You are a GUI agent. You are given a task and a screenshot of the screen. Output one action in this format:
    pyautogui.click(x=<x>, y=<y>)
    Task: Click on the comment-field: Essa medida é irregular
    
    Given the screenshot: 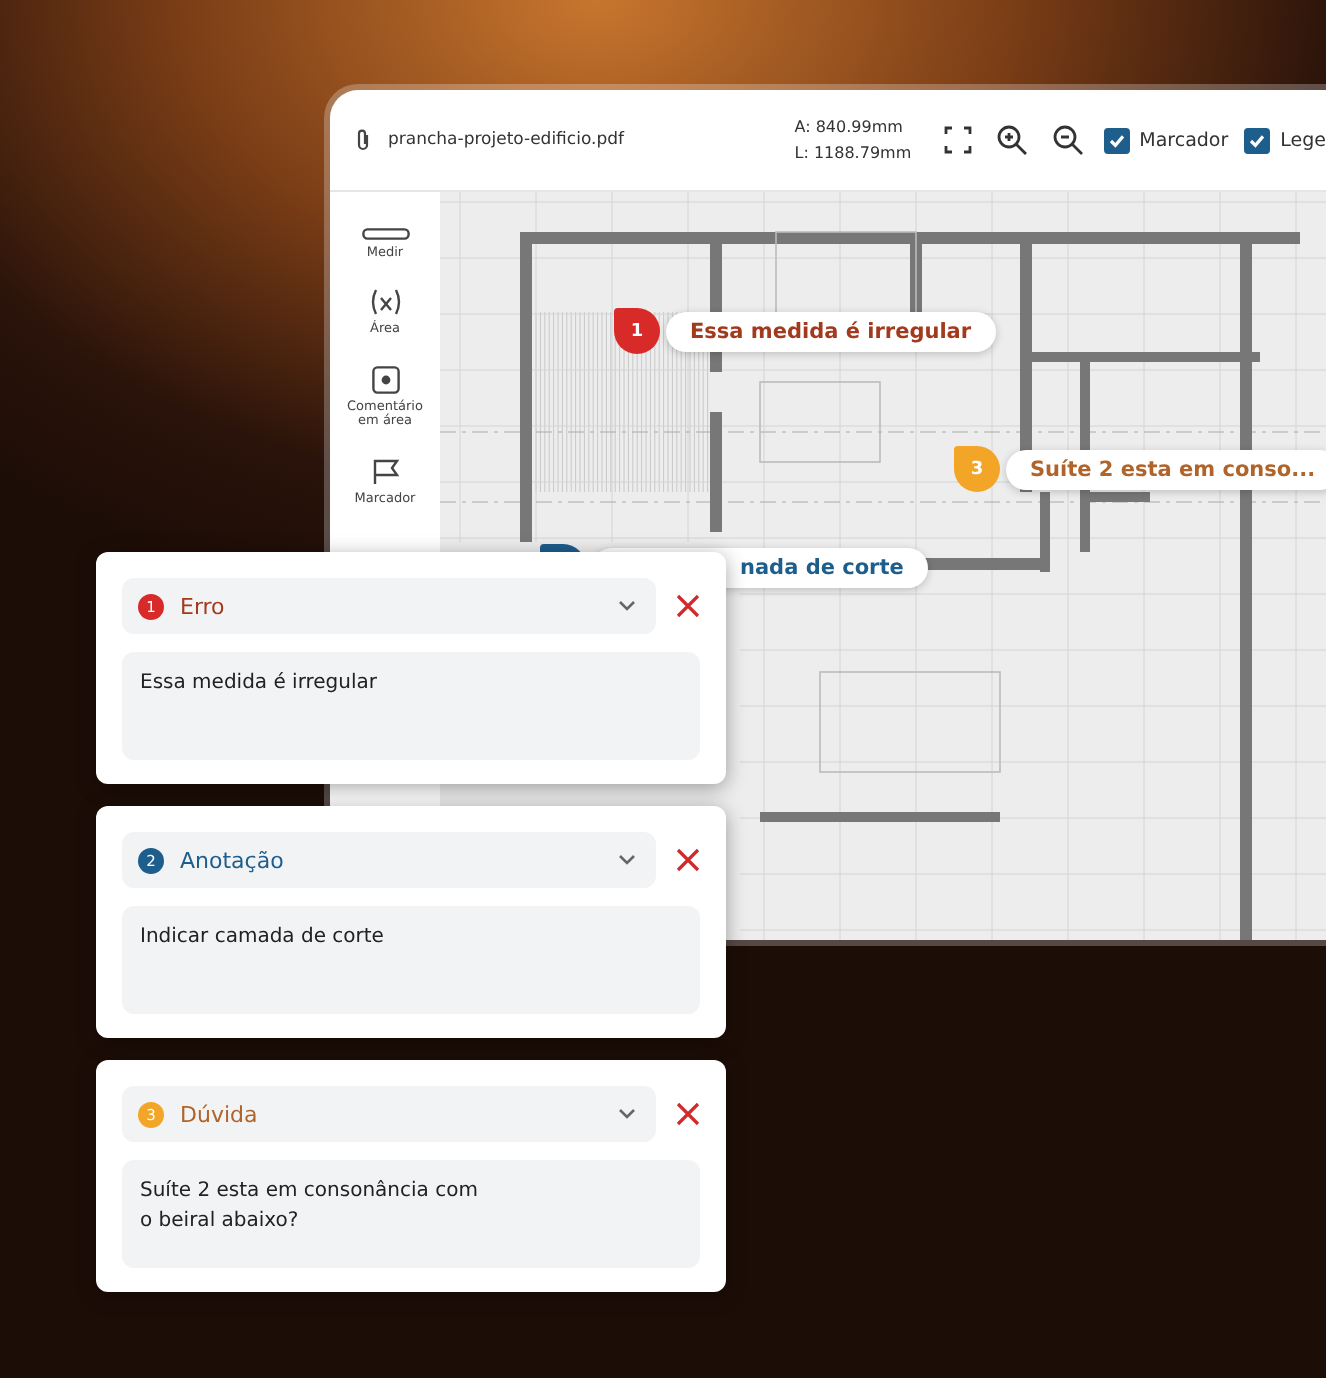 What is the action you would take?
    pyautogui.click(x=411, y=706)
    